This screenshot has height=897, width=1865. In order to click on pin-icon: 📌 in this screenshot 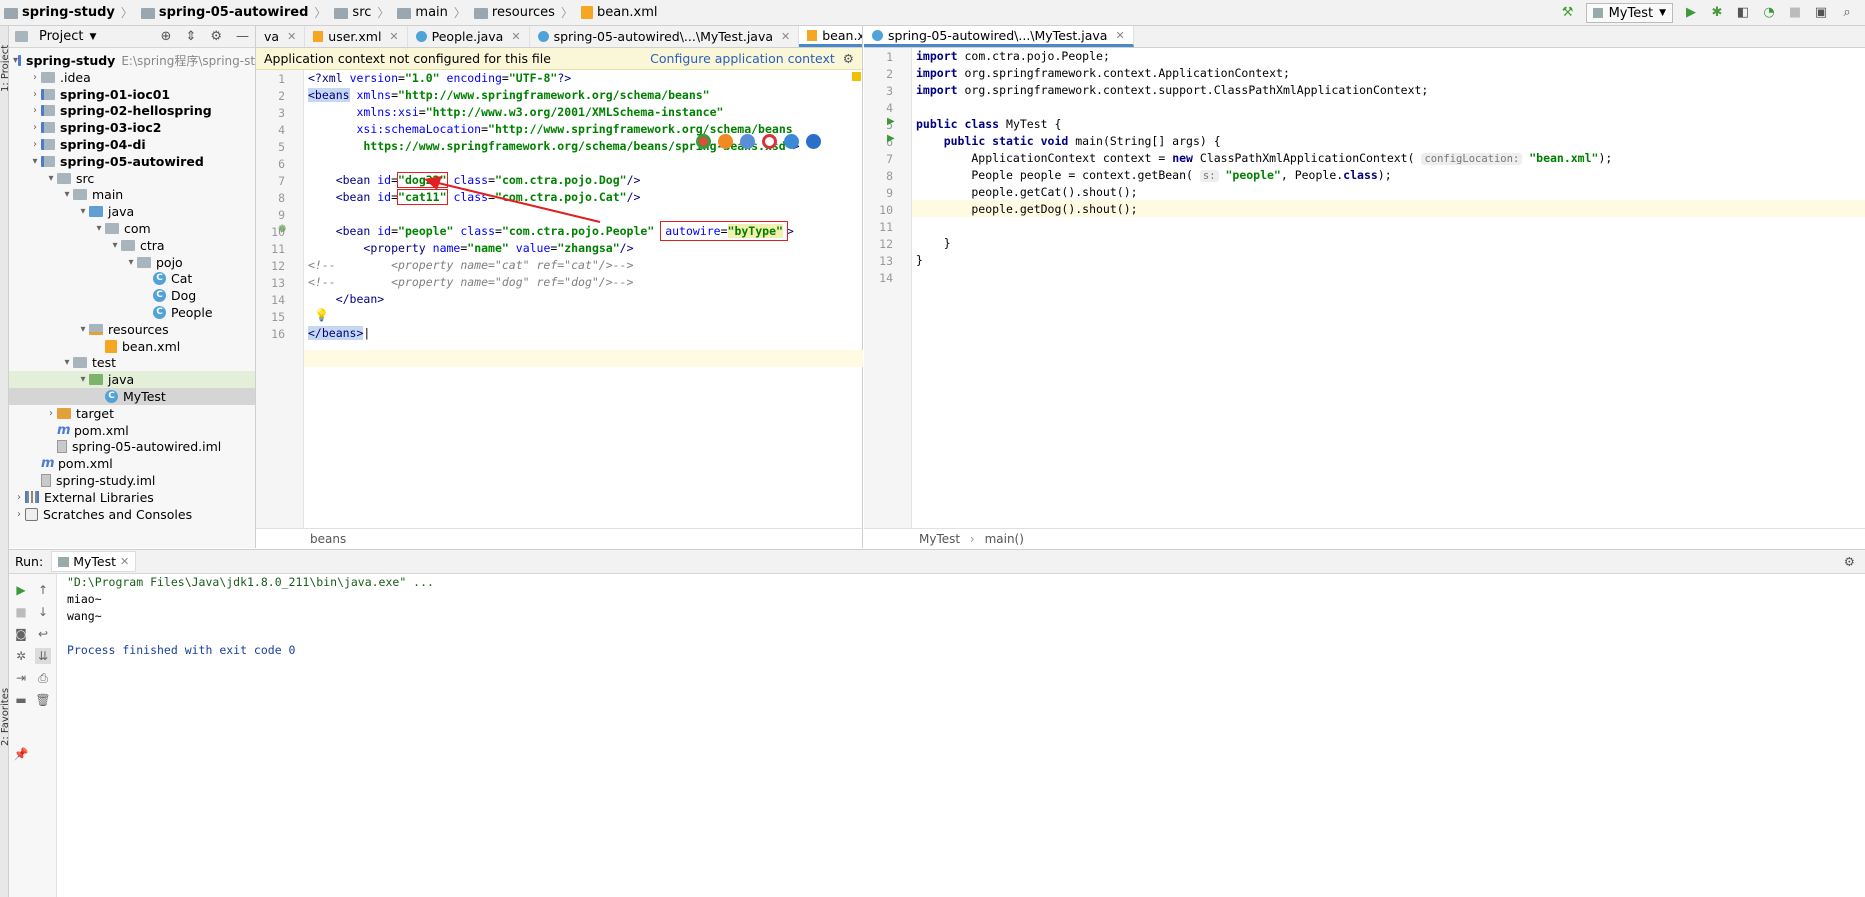, I will do `click(21, 754)`.